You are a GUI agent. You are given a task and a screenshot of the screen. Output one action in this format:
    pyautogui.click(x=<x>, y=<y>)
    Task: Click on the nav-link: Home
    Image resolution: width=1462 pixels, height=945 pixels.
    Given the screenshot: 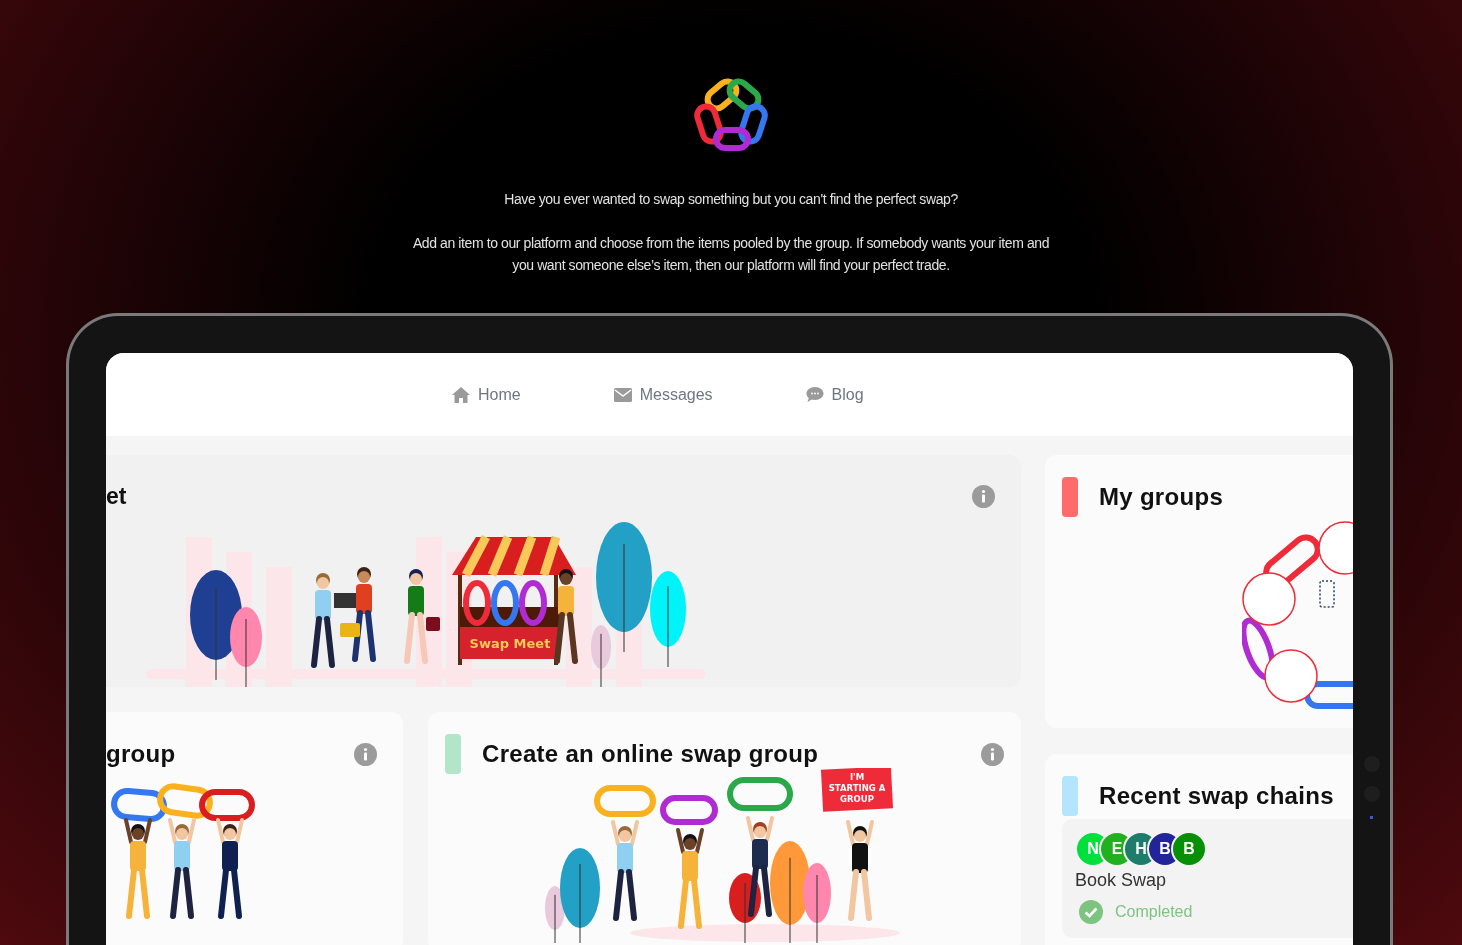 What is the action you would take?
    pyautogui.click(x=486, y=394)
    